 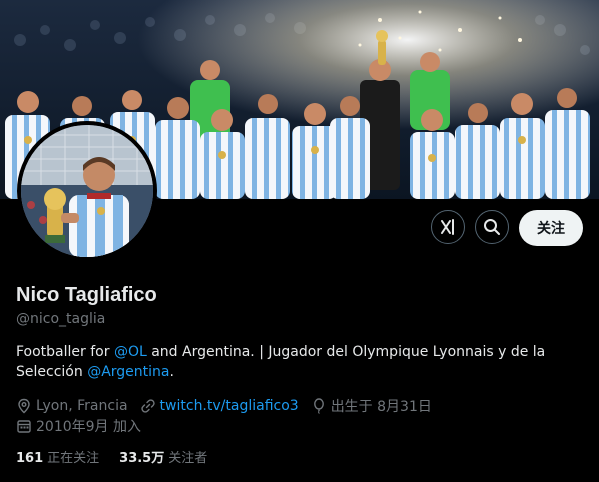 I want to click on birthday-item: 出生于 8月31日, so click(x=371, y=406).